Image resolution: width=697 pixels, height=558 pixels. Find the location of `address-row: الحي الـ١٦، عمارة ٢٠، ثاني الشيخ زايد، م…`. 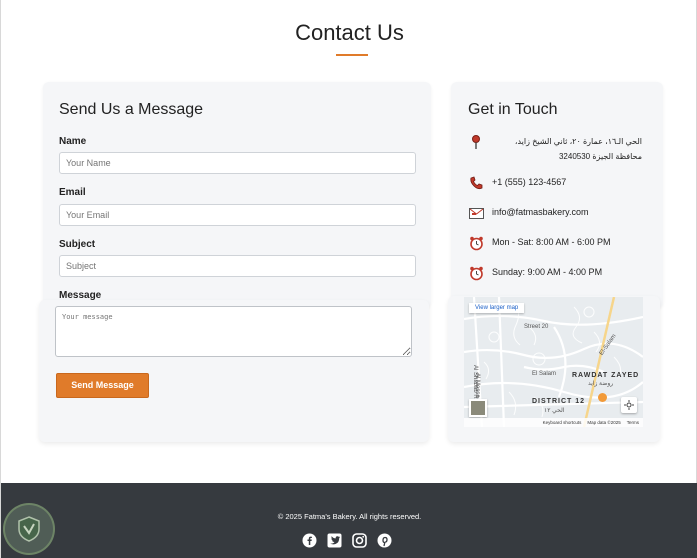

address-row: الحي الـ١٦، عمارة ٢٠، ثاني الشيخ زايد، م… is located at coordinates (555, 149).